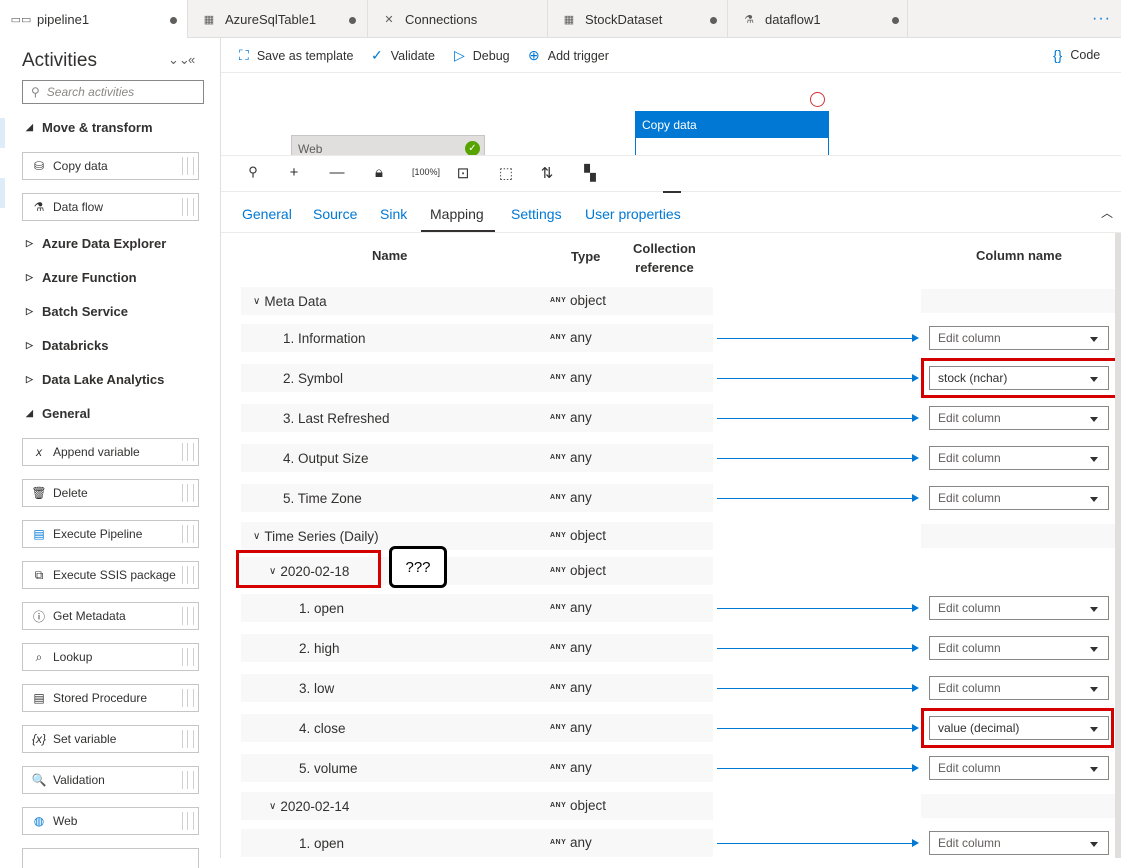 This screenshot has height=868, width=1121. What do you see at coordinates (110, 698) in the screenshot?
I see `activity-stored-procedure: ▤ Stored Procedure` at bounding box center [110, 698].